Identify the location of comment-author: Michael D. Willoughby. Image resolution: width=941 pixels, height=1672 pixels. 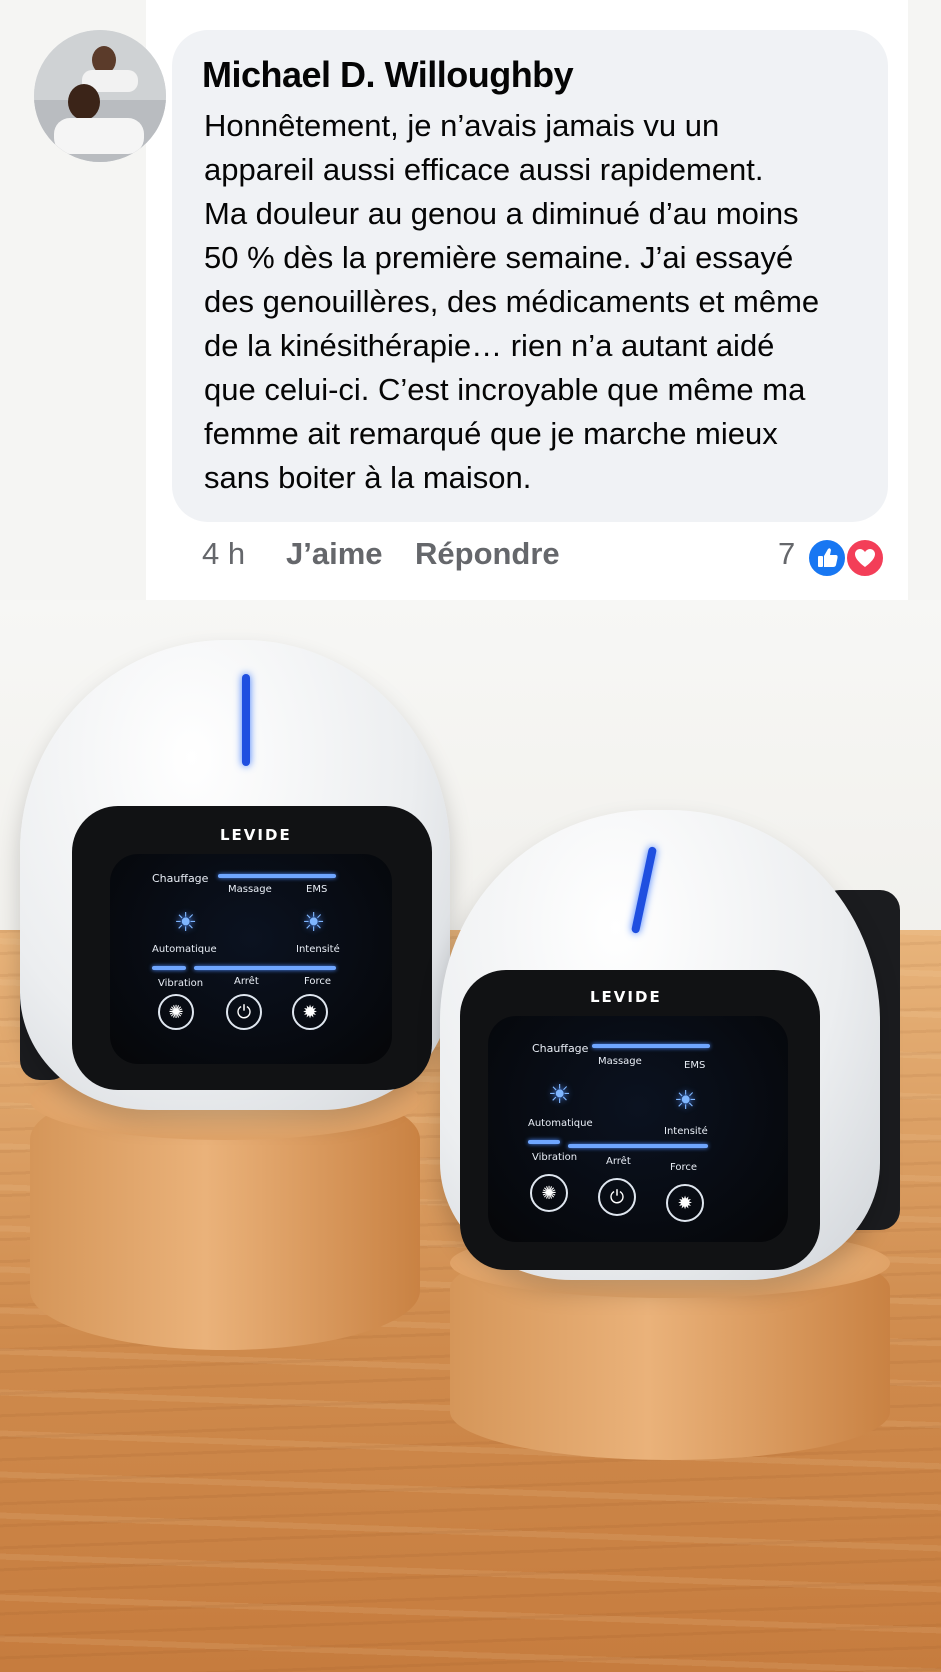
(388, 75).